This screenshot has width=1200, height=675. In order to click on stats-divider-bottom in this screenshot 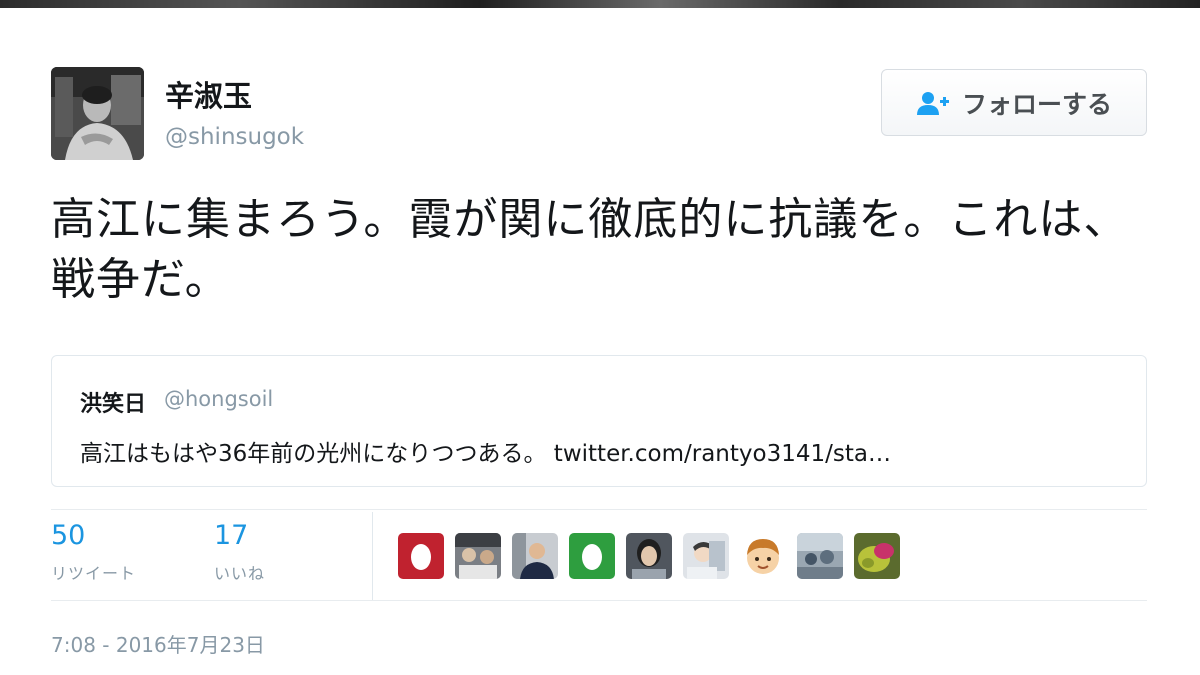, I will do `click(599, 600)`.